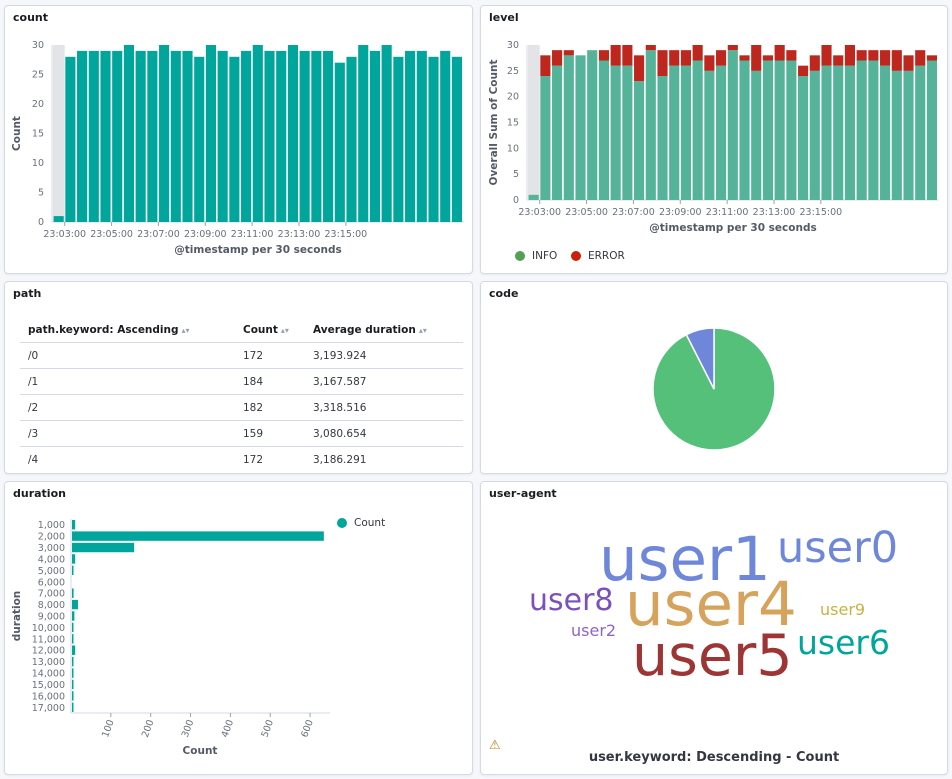  What do you see at coordinates (268, 728) in the screenshot?
I see `x-tick-label: 500` at bounding box center [268, 728].